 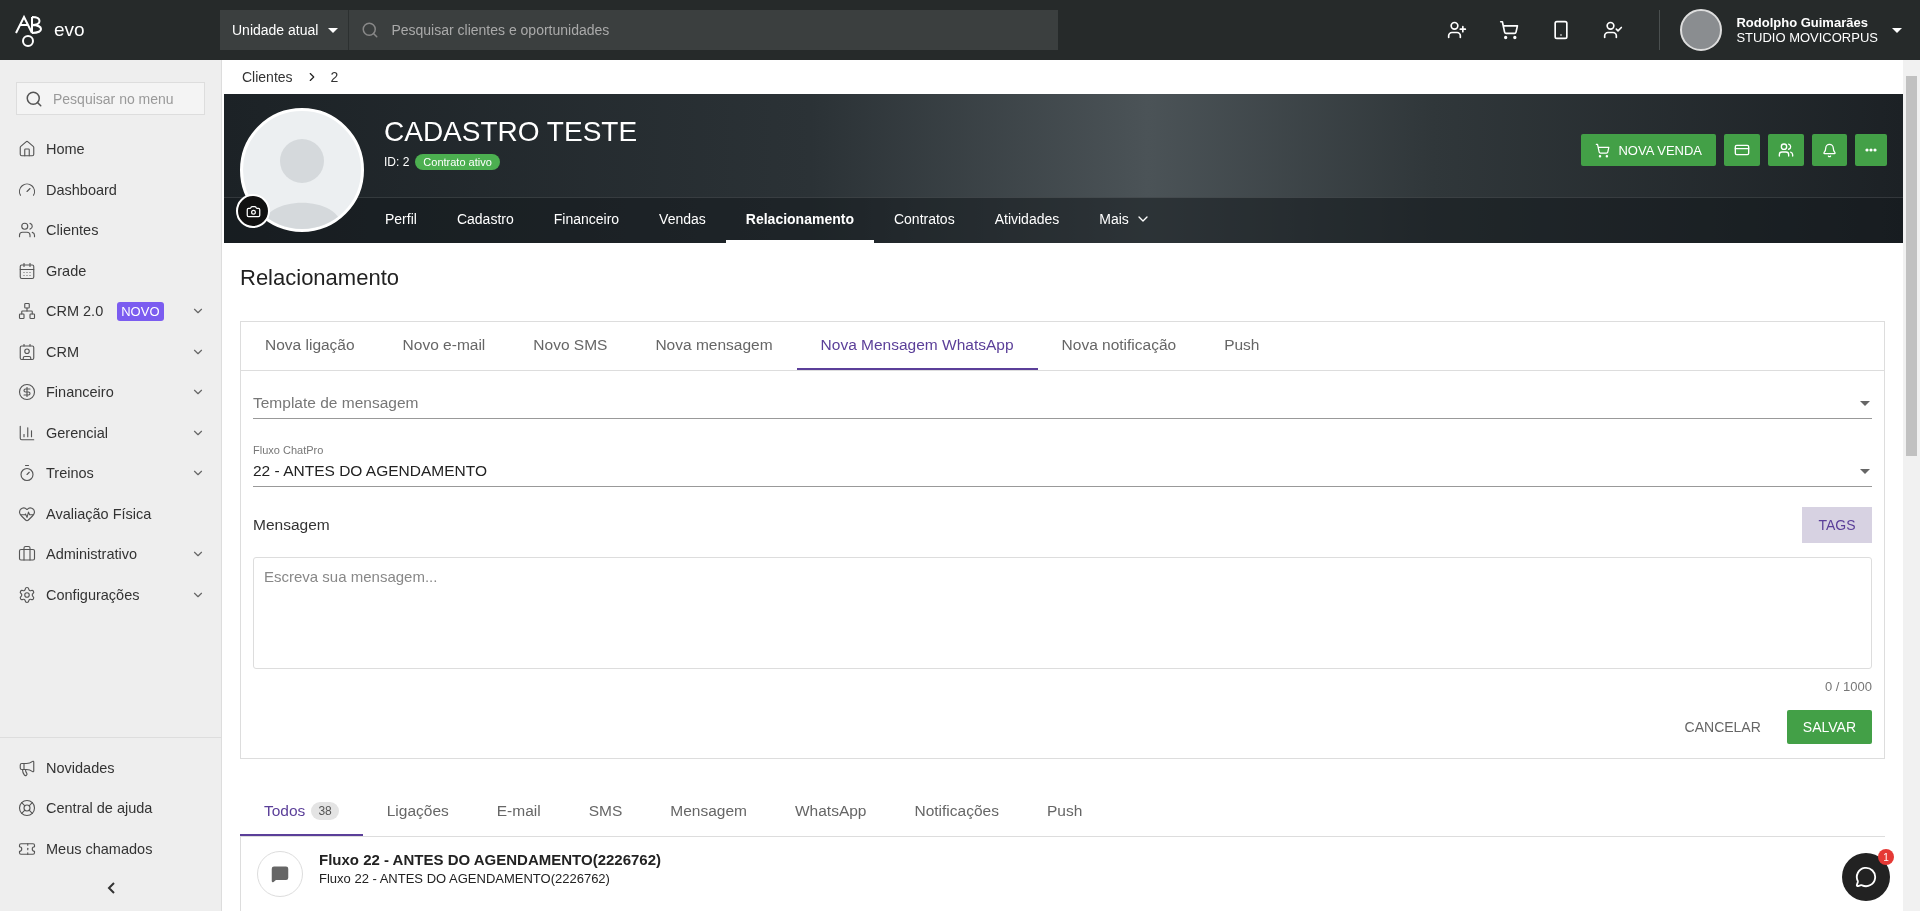 I want to click on briefcase-icon, so click(x=27, y=554).